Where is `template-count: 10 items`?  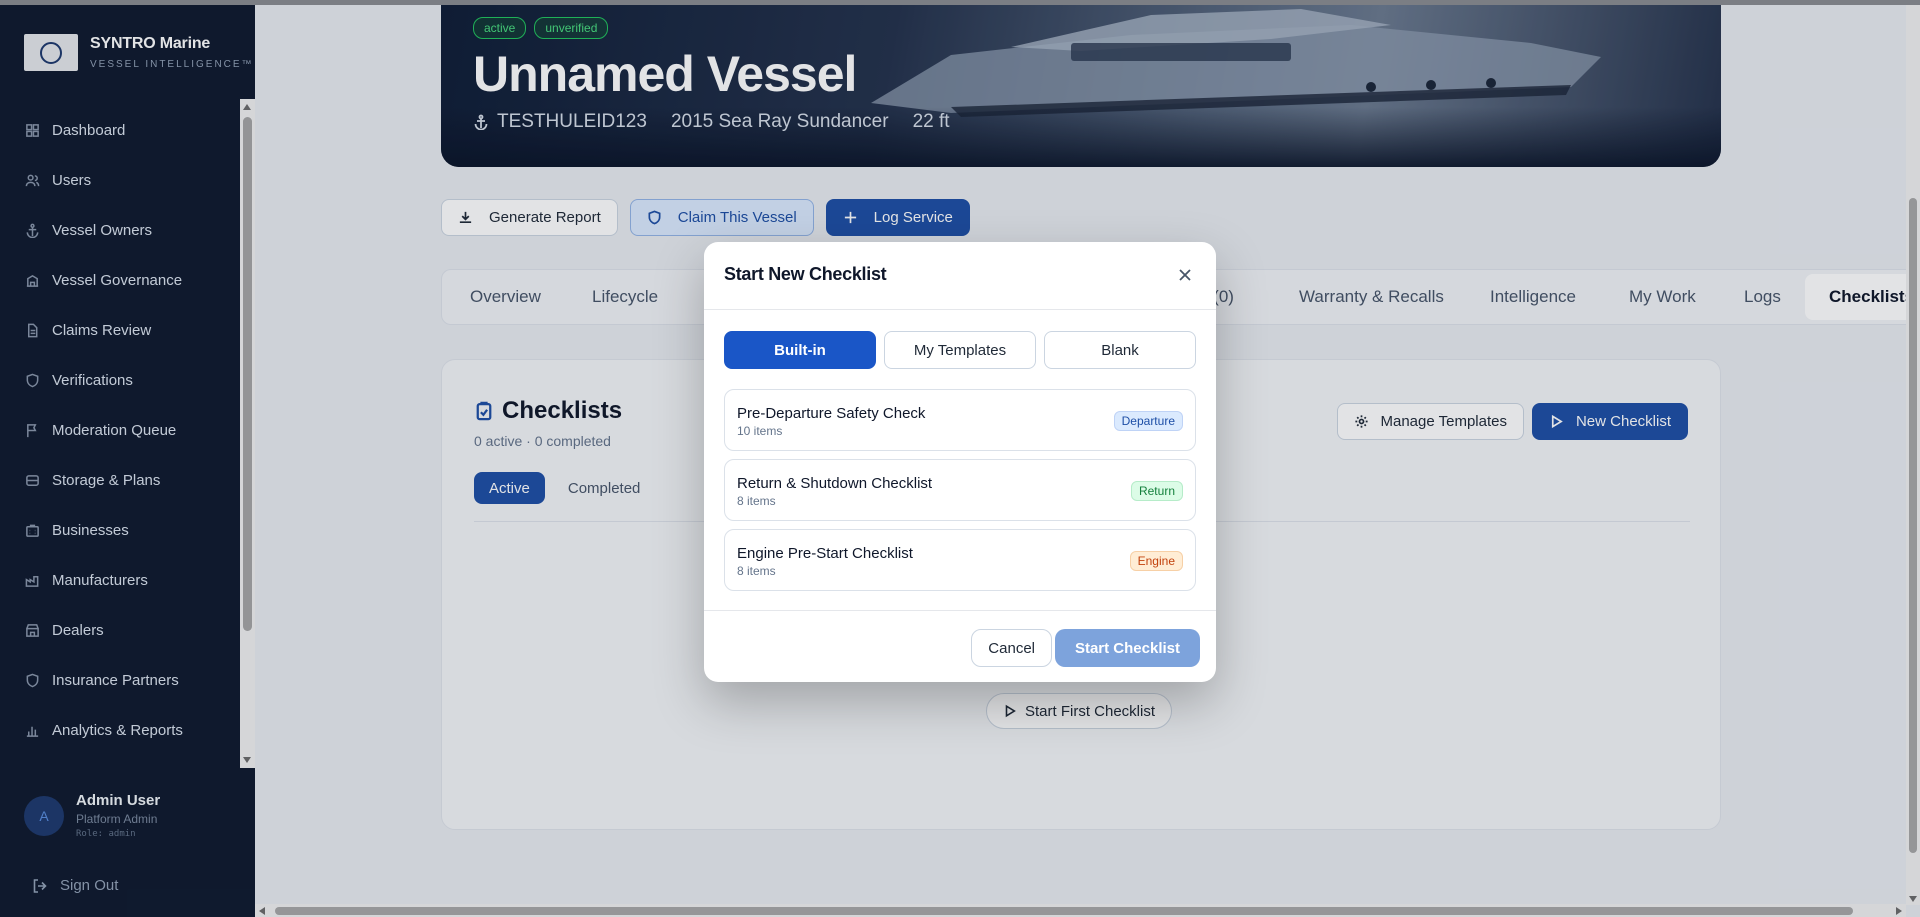
template-count: 10 items is located at coordinates (760, 431).